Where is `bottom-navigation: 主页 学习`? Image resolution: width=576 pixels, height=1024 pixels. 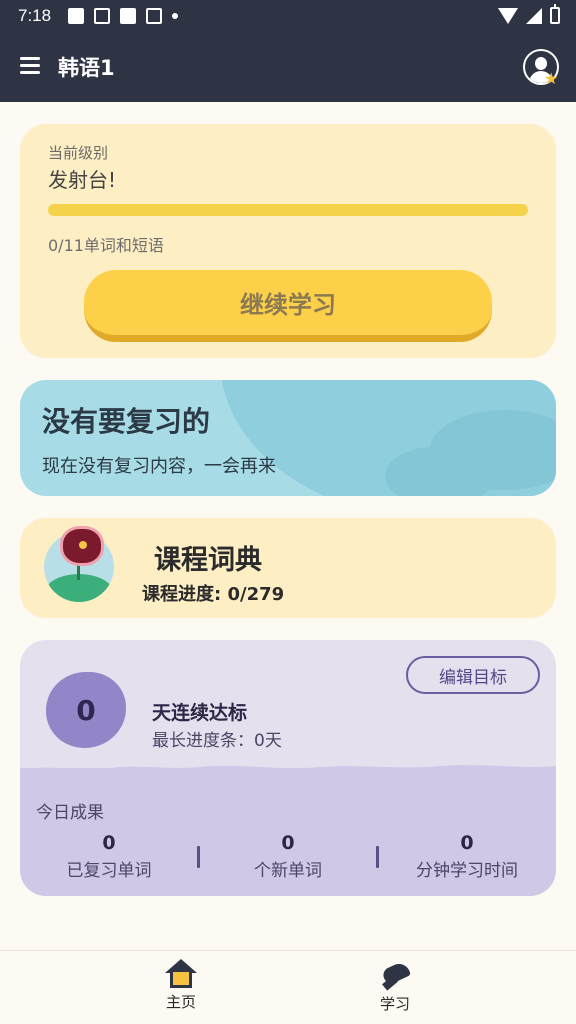
bottom-navigation: 主页 学习 is located at coordinates (288, 987).